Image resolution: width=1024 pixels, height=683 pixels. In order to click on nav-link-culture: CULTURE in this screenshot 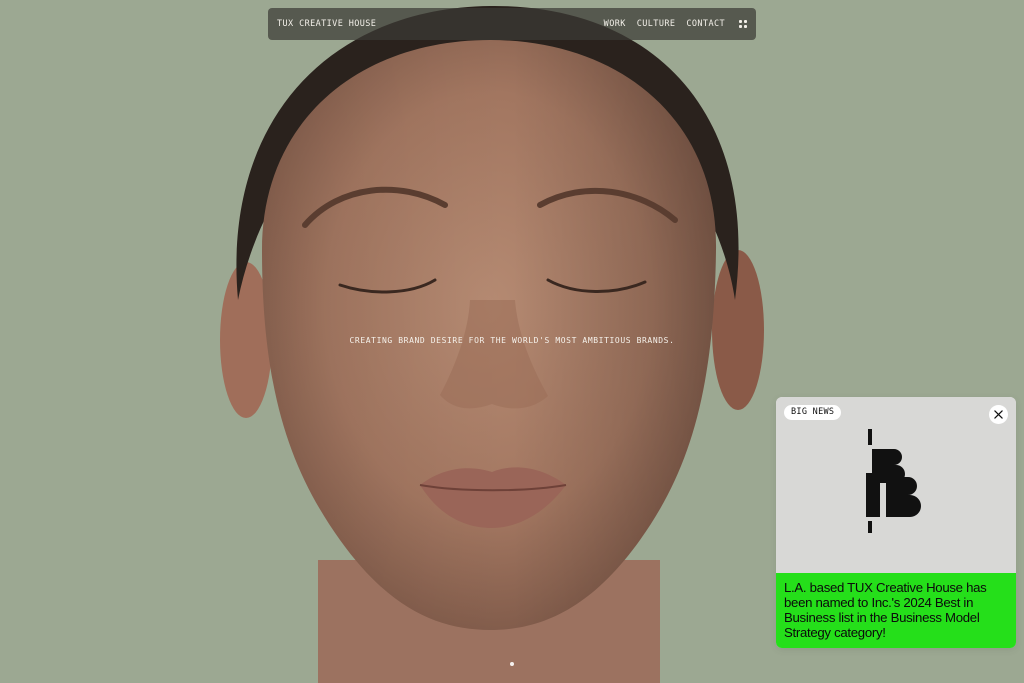, I will do `click(656, 24)`.